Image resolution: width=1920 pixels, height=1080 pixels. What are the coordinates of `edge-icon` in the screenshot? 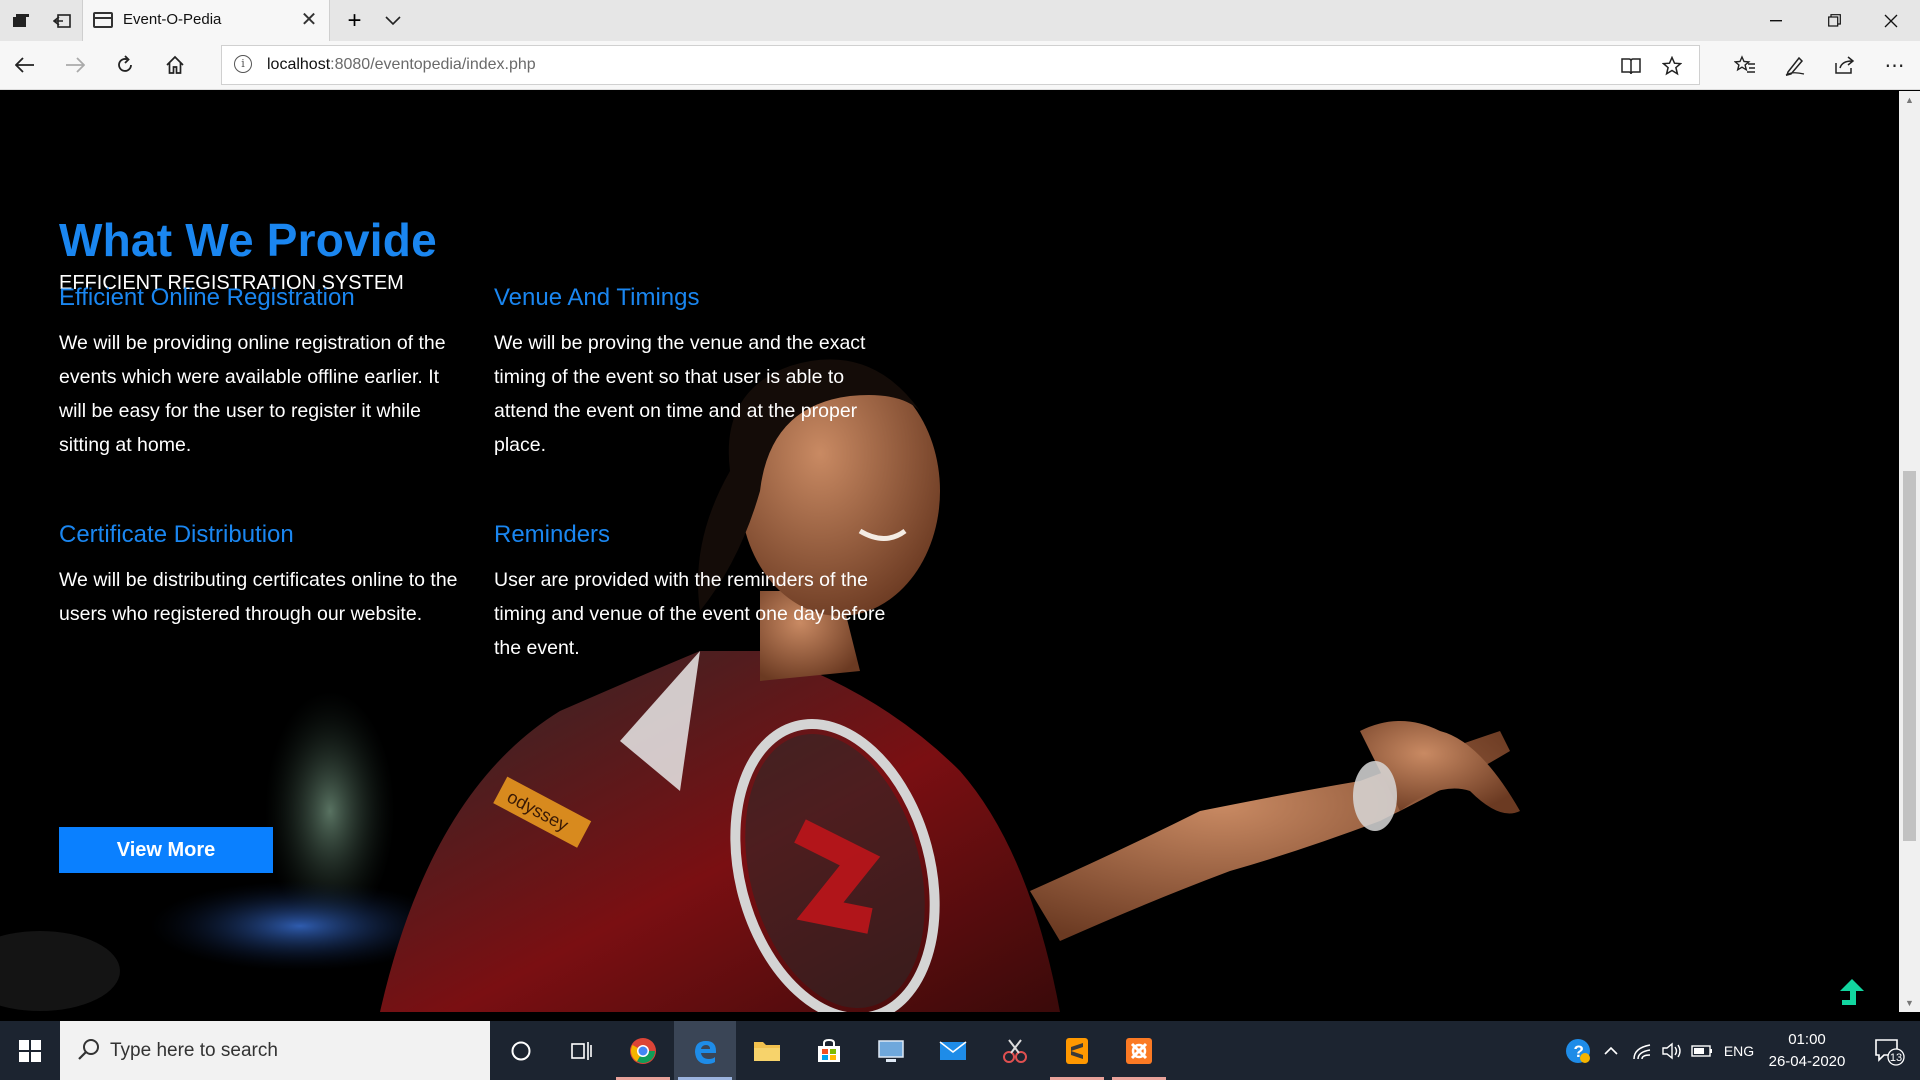 It's located at (705, 1050).